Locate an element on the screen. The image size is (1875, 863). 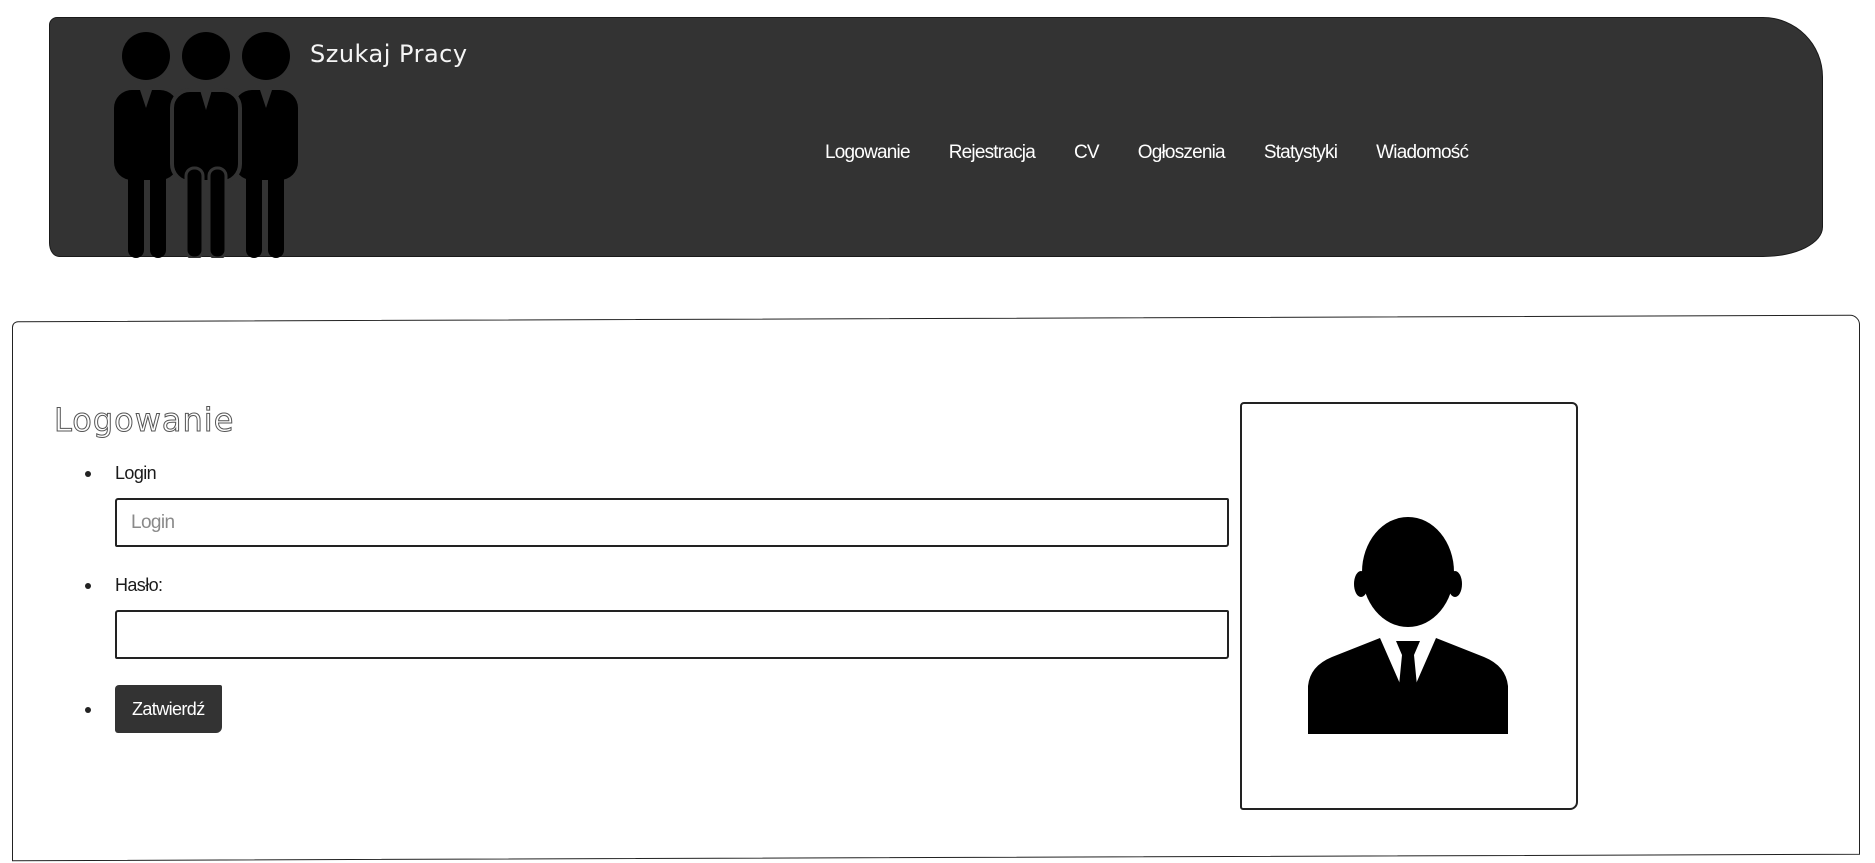
password-label: Hasło: is located at coordinates (139, 585).